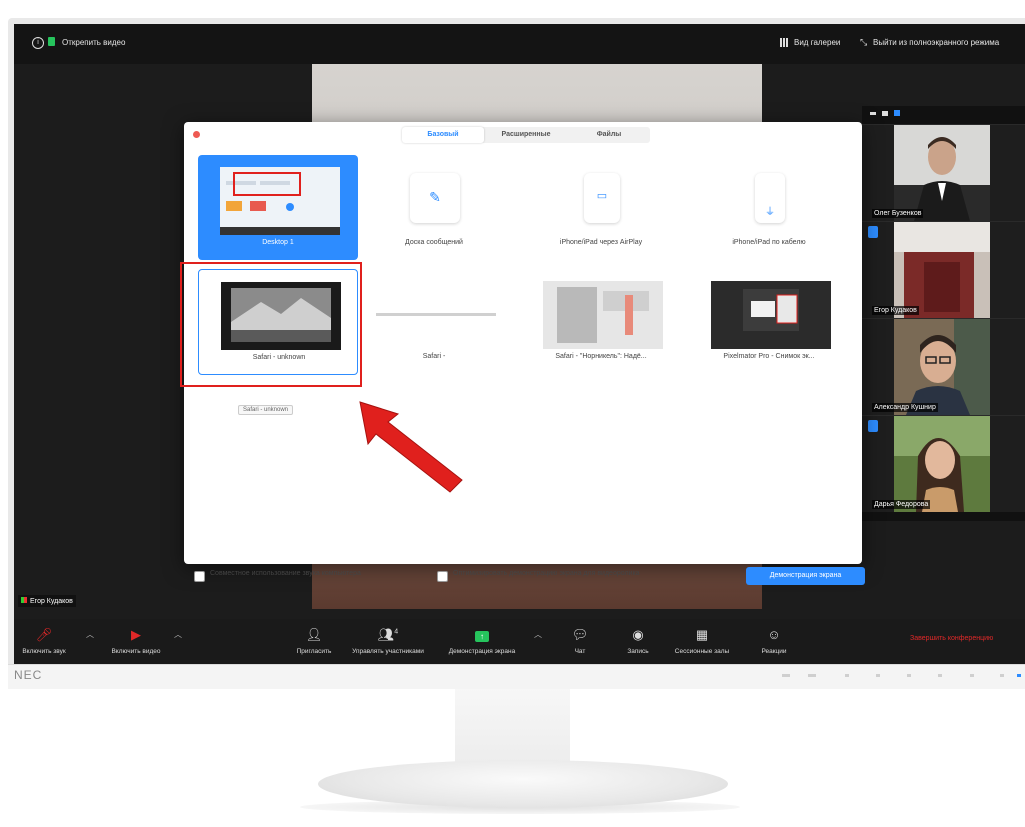 The width and height of the screenshot is (1025, 827). I want to click on self-name-tag: Егор Кудаков, so click(47, 601).